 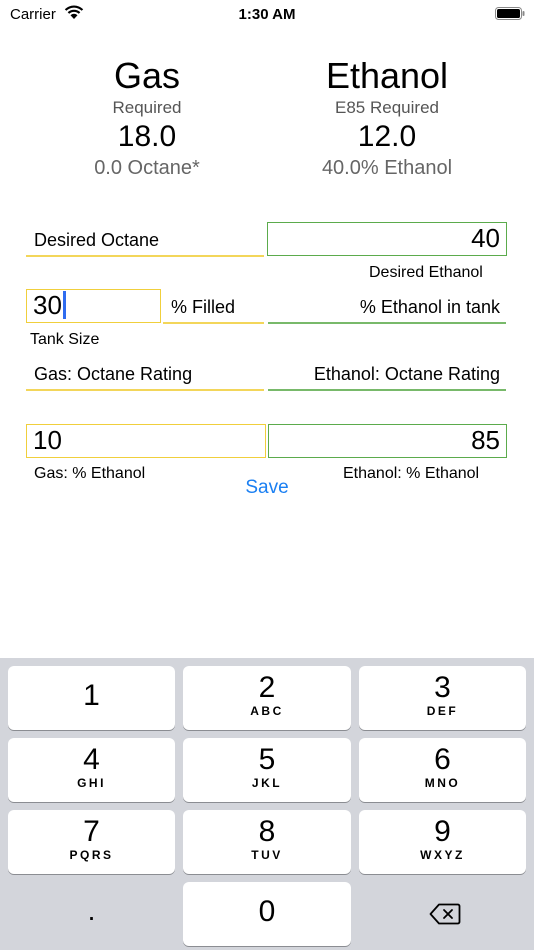 What do you see at coordinates (91, 914) in the screenshot?
I see `key-decimal: .` at bounding box center [91, 914].